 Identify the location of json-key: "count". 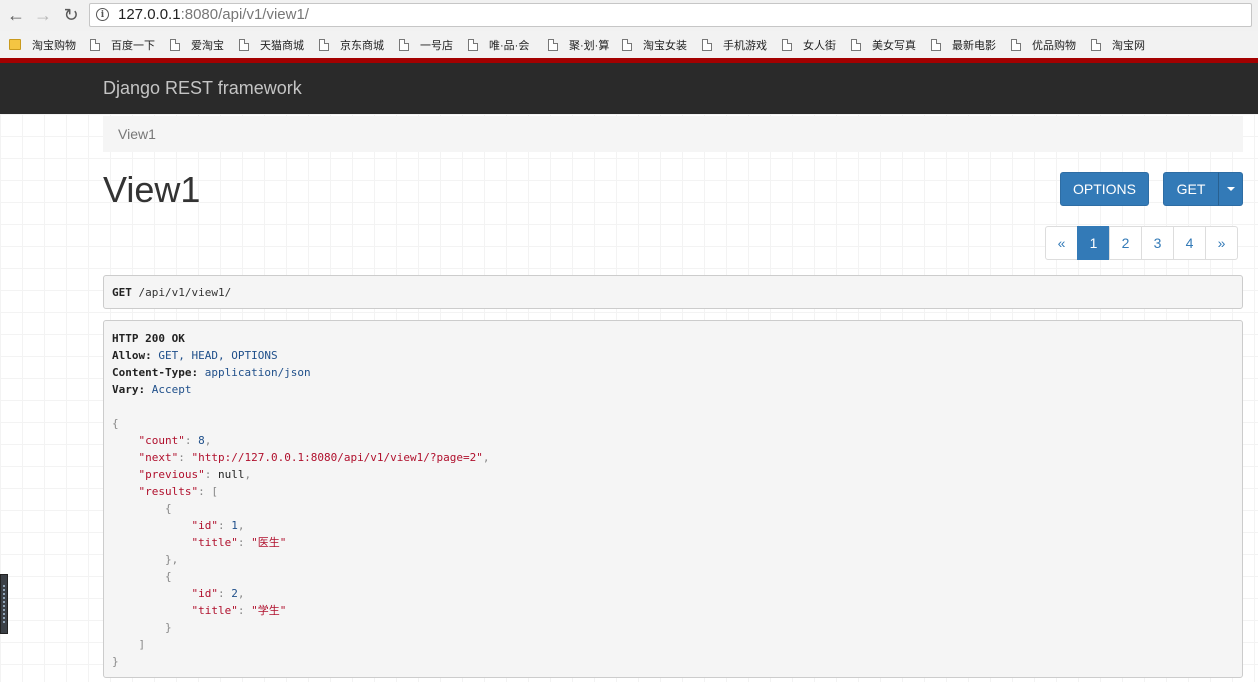
(161, 440).